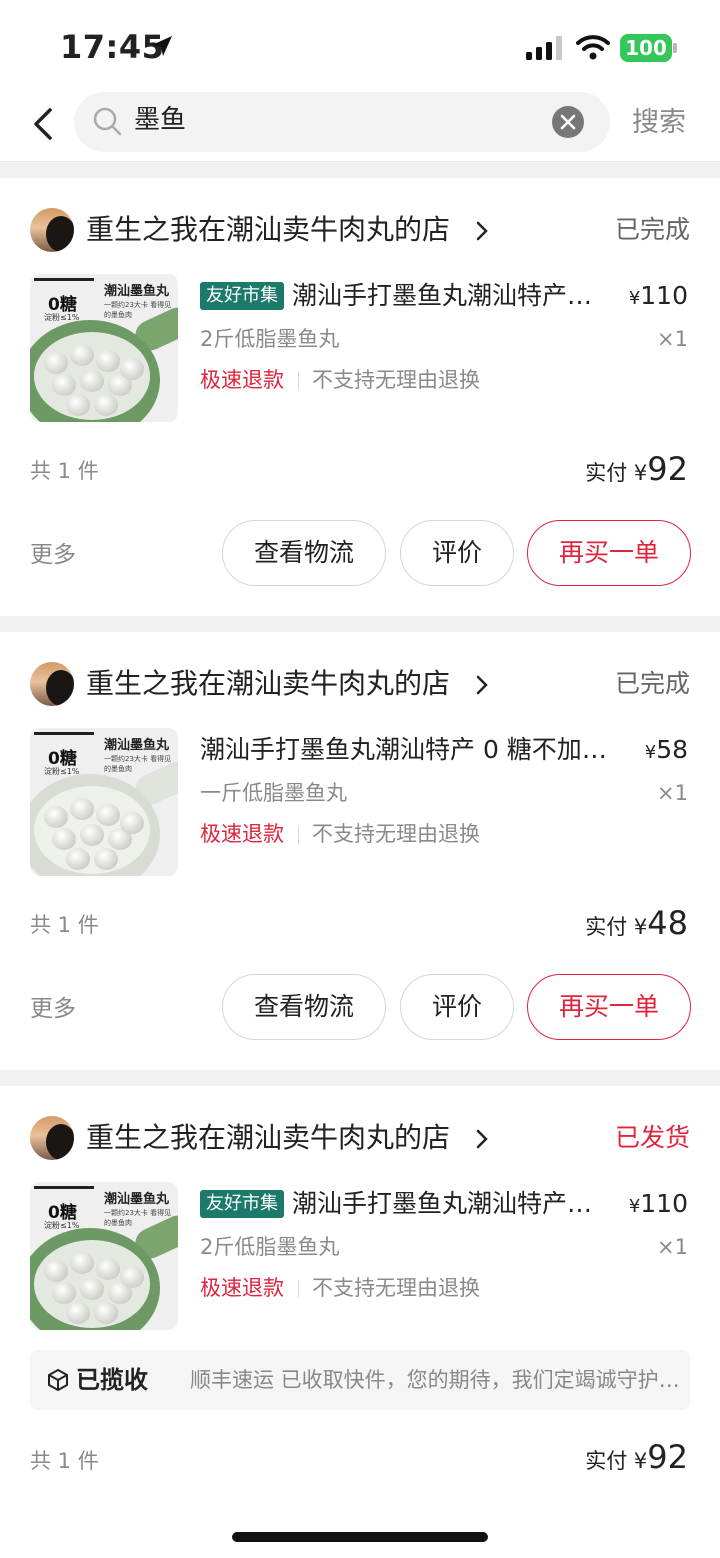 This screenshot has width=720, height=1558. I want to click on home-indicator, so click(360, 1537).